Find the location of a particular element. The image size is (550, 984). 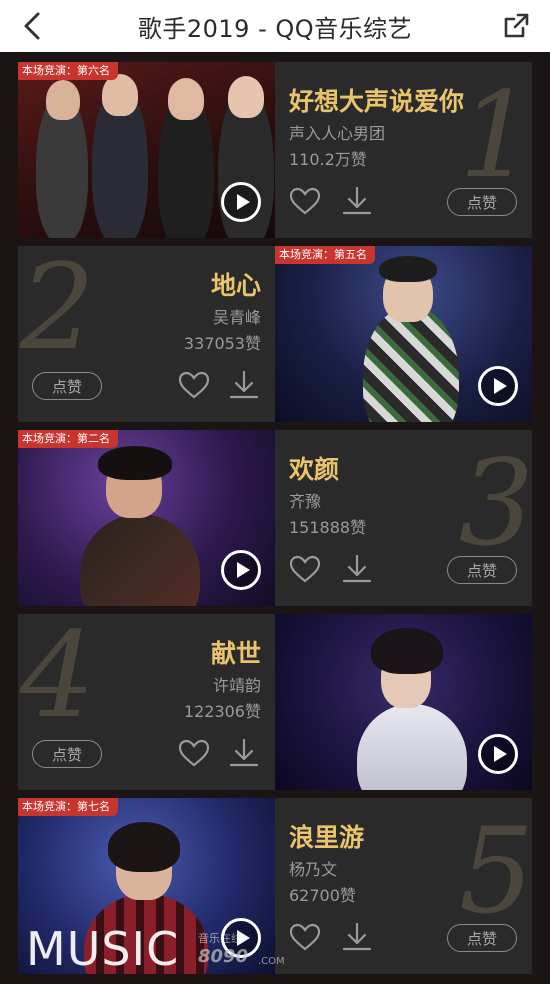

rank-badge: 本场竞演：第二名 is located at coordinates (68, 439).